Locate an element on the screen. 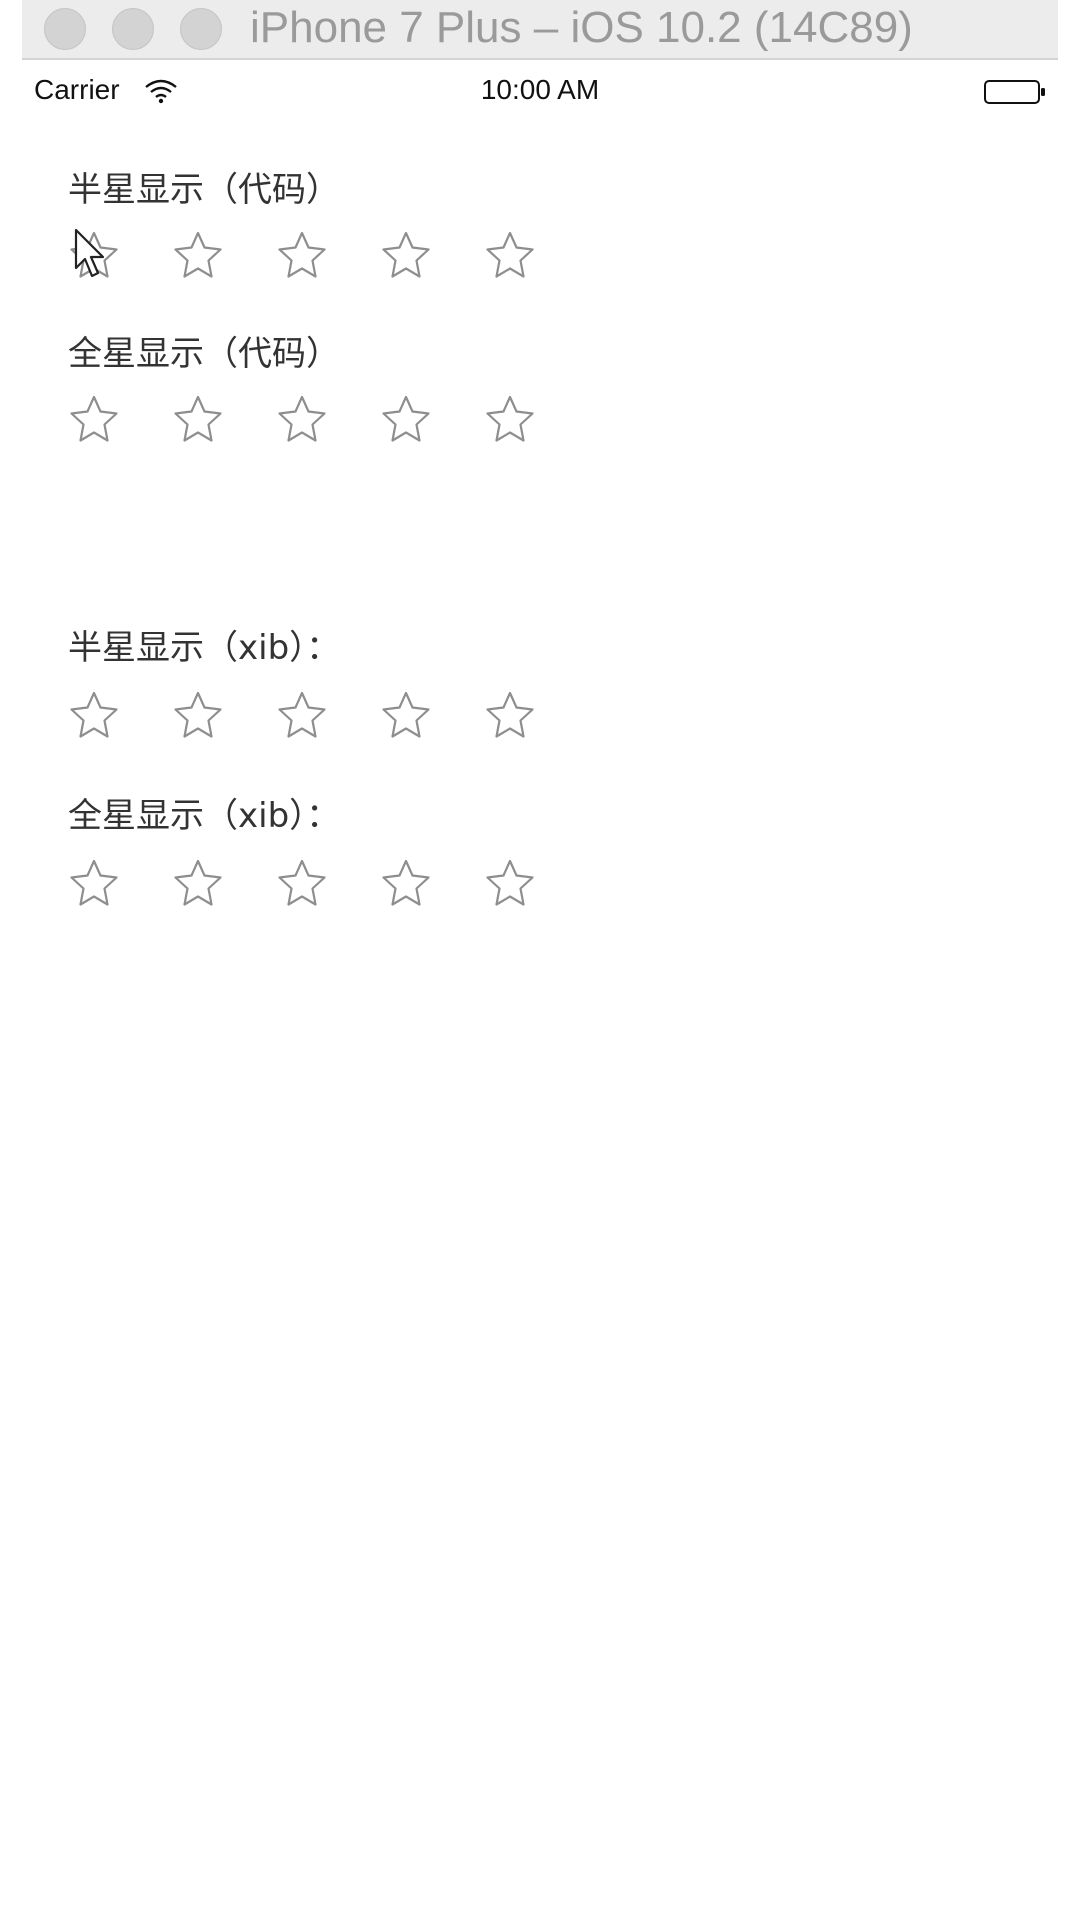  mouse-pointer-icon is located at coordinates (89, 253).